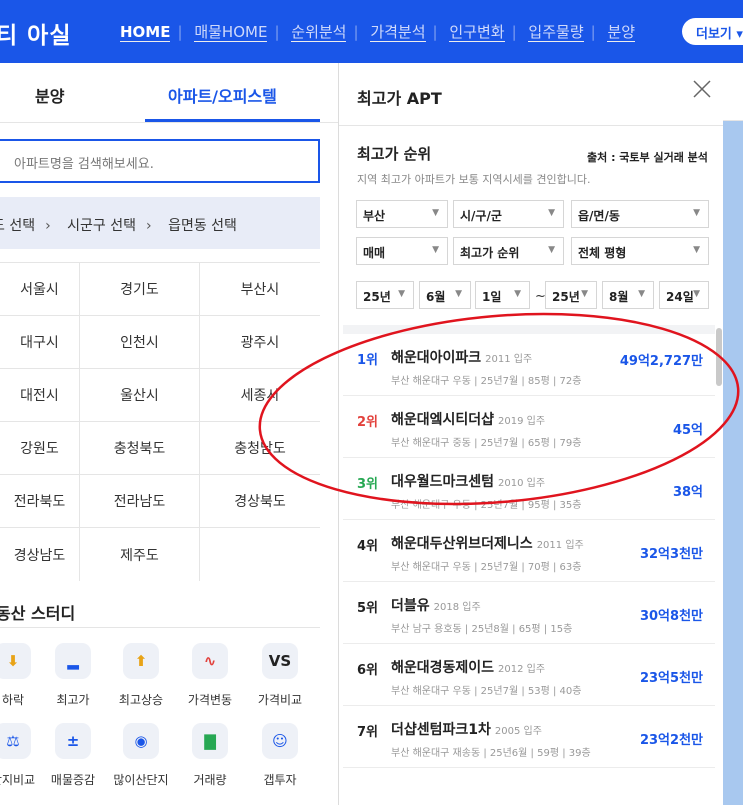  Describe the element at coordinates (661, 361) in the screenshot. I see `apt-price: 49억2,727만` at that location.